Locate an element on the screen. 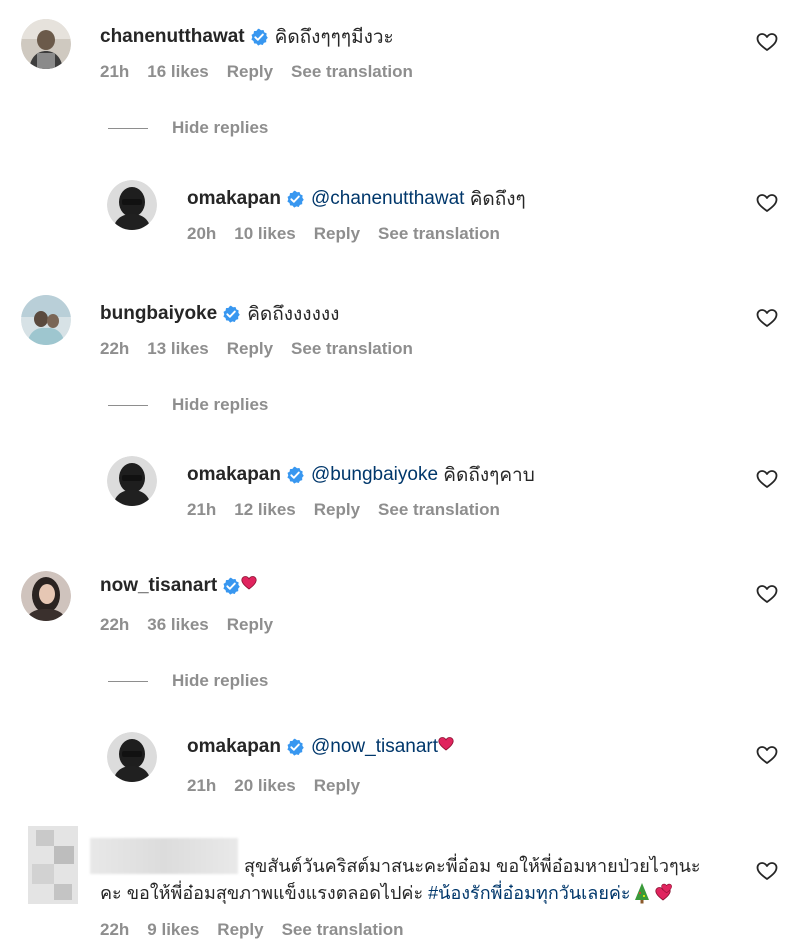 Image resolution: width=800 pixels, height=950 pixels. likes-count: 9 likes is located at coordinates (173, 930).